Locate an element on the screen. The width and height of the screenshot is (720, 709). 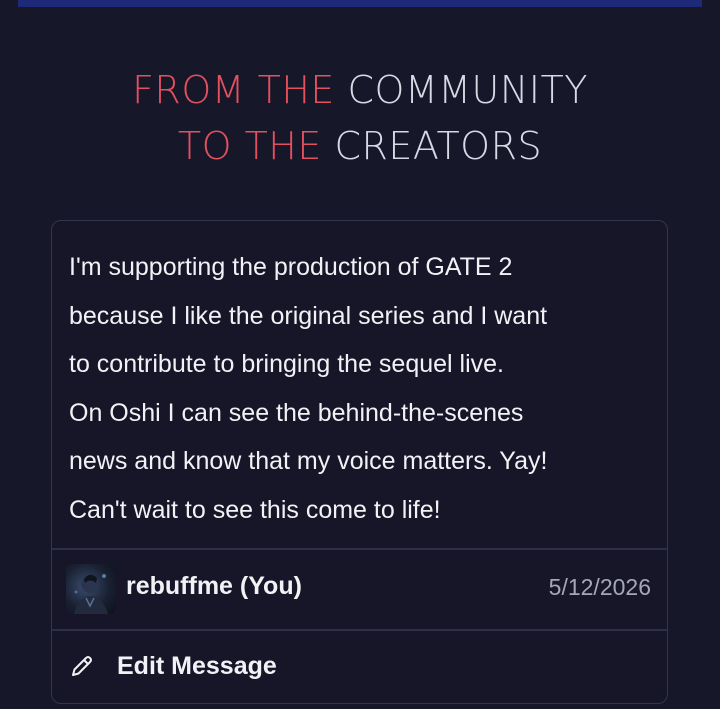
author-row: rebuffme (You) 5/12/2026 is located at coordinates (358, 589).